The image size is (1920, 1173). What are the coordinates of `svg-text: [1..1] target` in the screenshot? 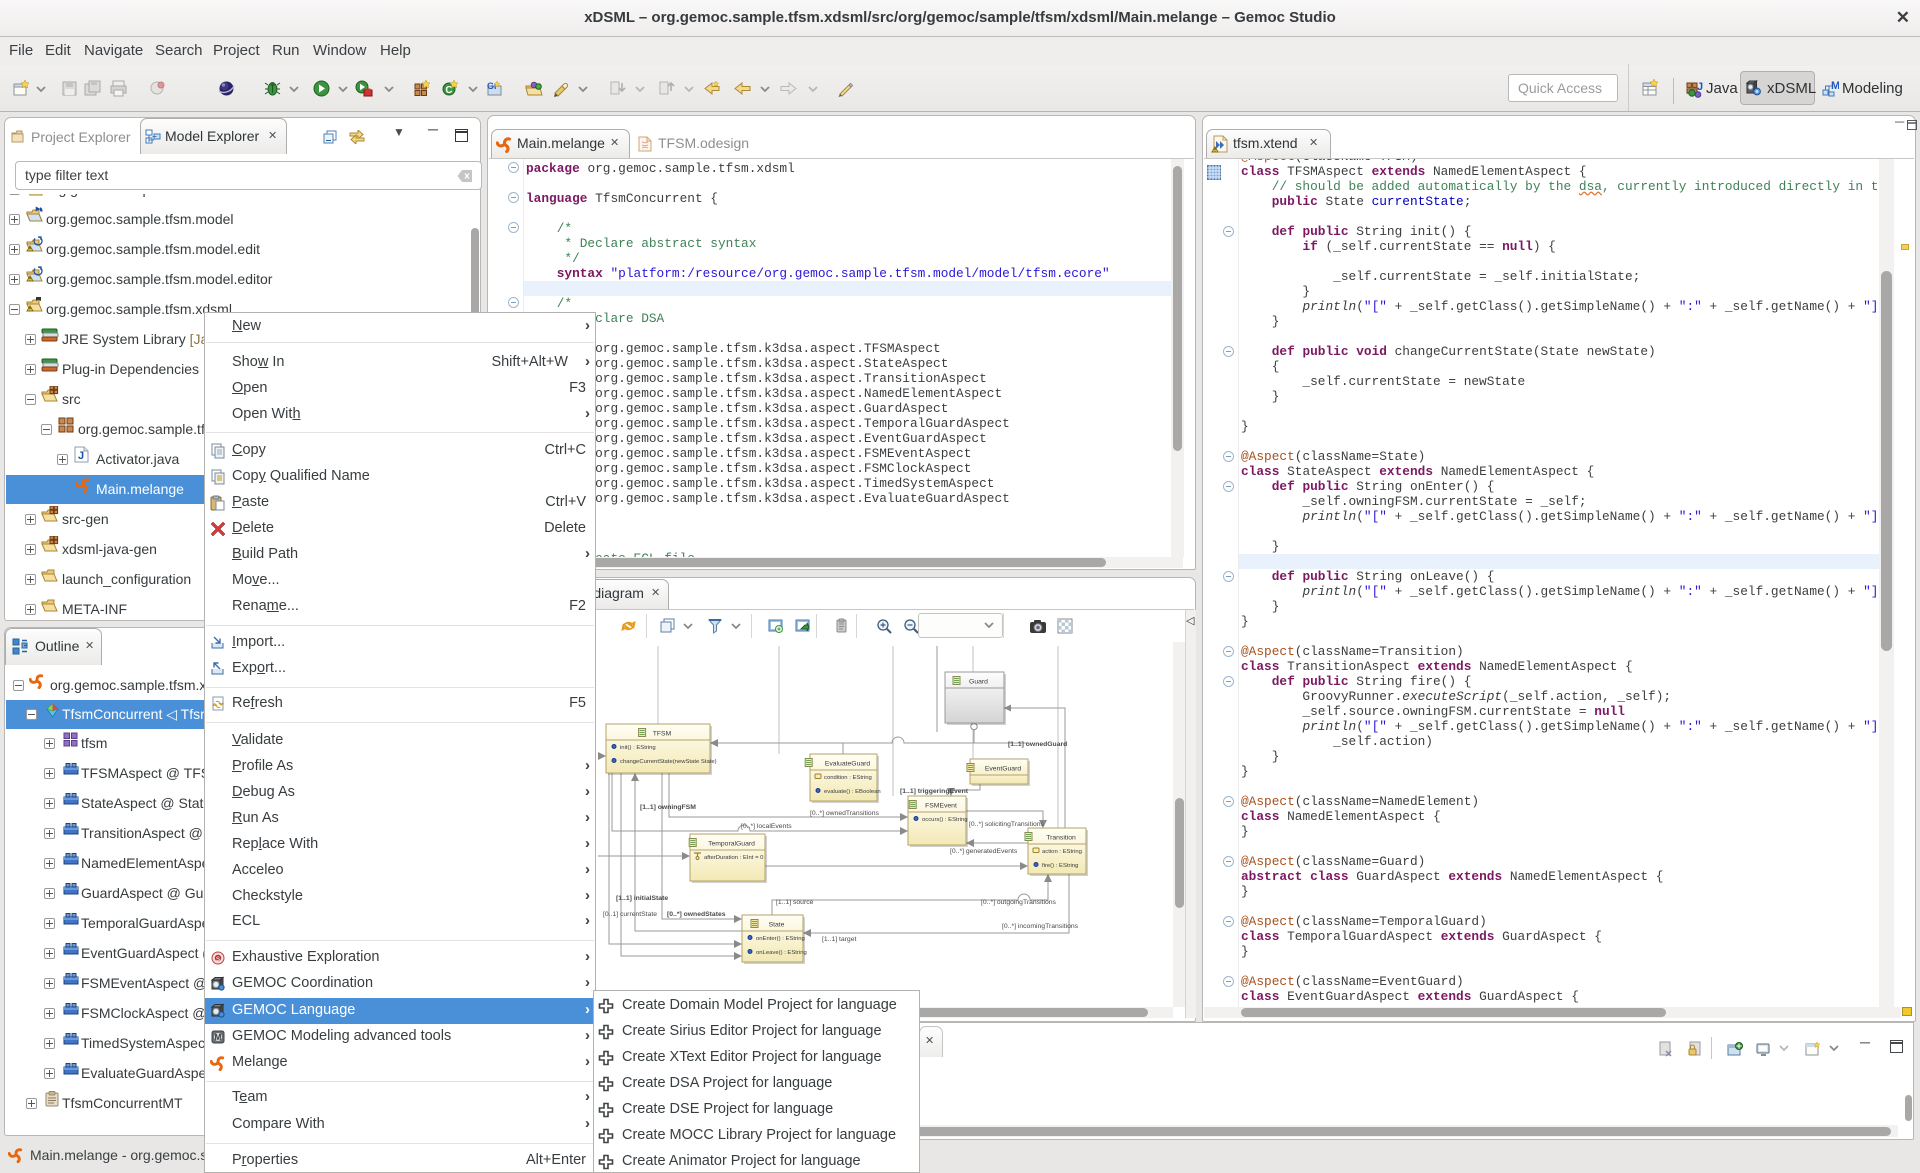 It's located at (839, 939).